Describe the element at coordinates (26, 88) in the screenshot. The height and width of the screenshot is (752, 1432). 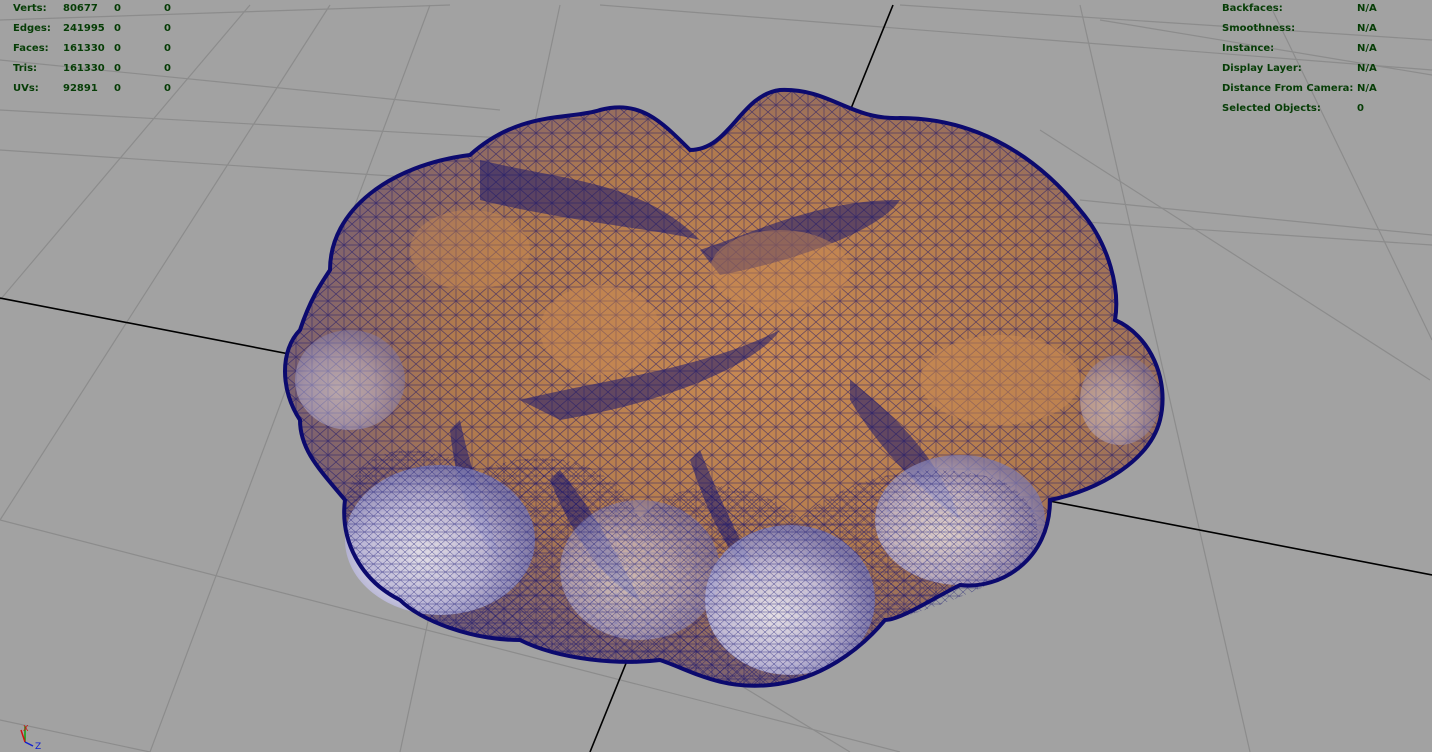
I see `hud-label: UVs:` at that location.